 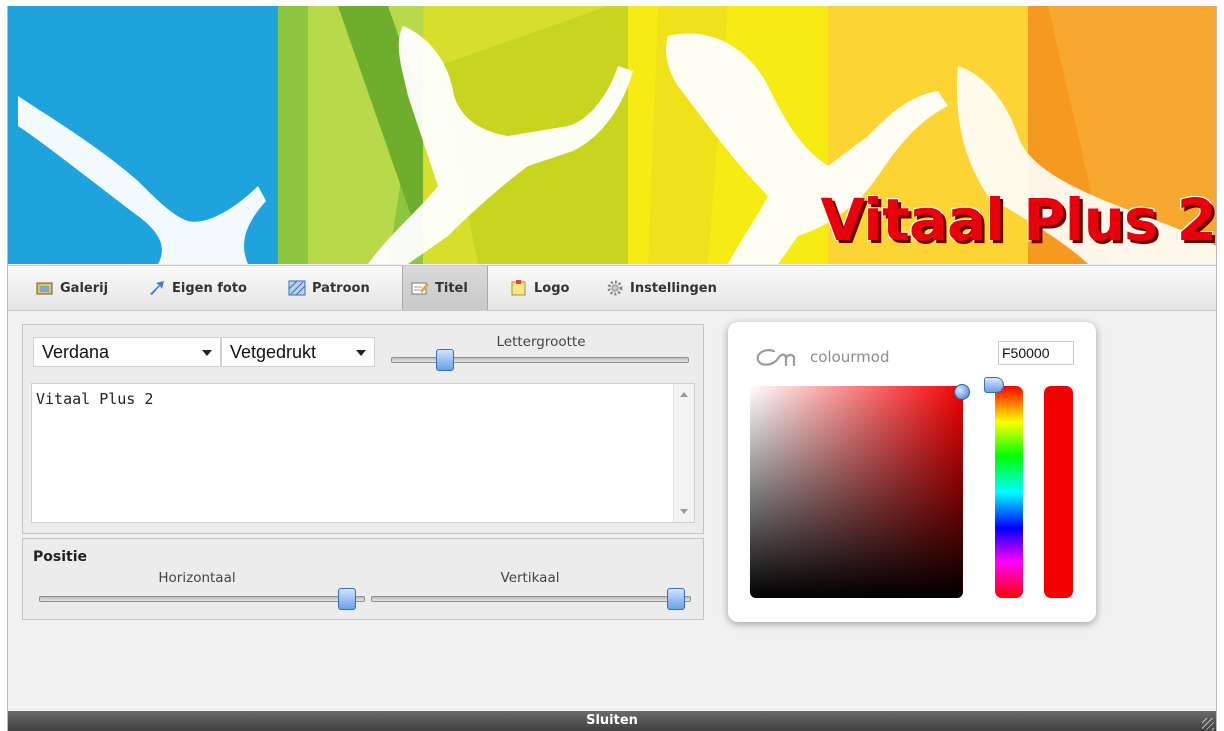 I want to click on saturation-value-area, so click(x=856, y=492).